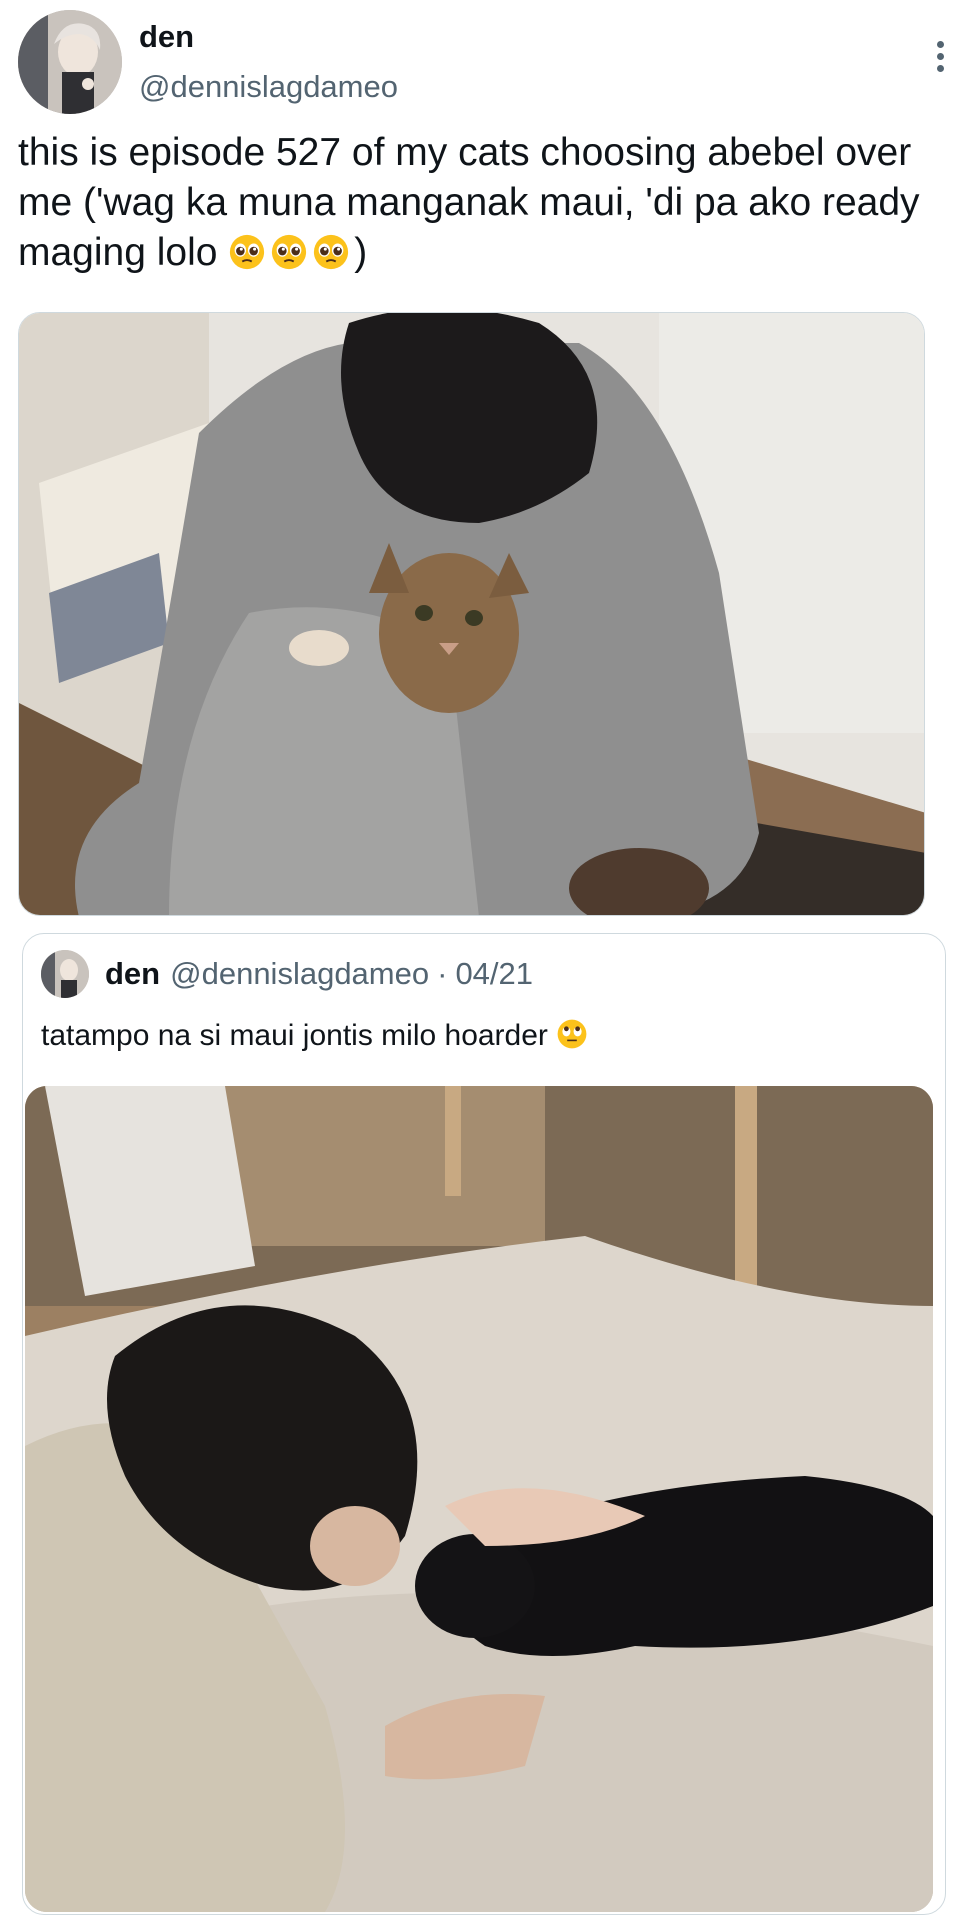 The height and width of the screenshot is (1927, 974). What do you see at coordinates (300, 973) in the screenshot?
I see `quoted-author-handle: @dennislagdameo` at bounding box center [300, 973].